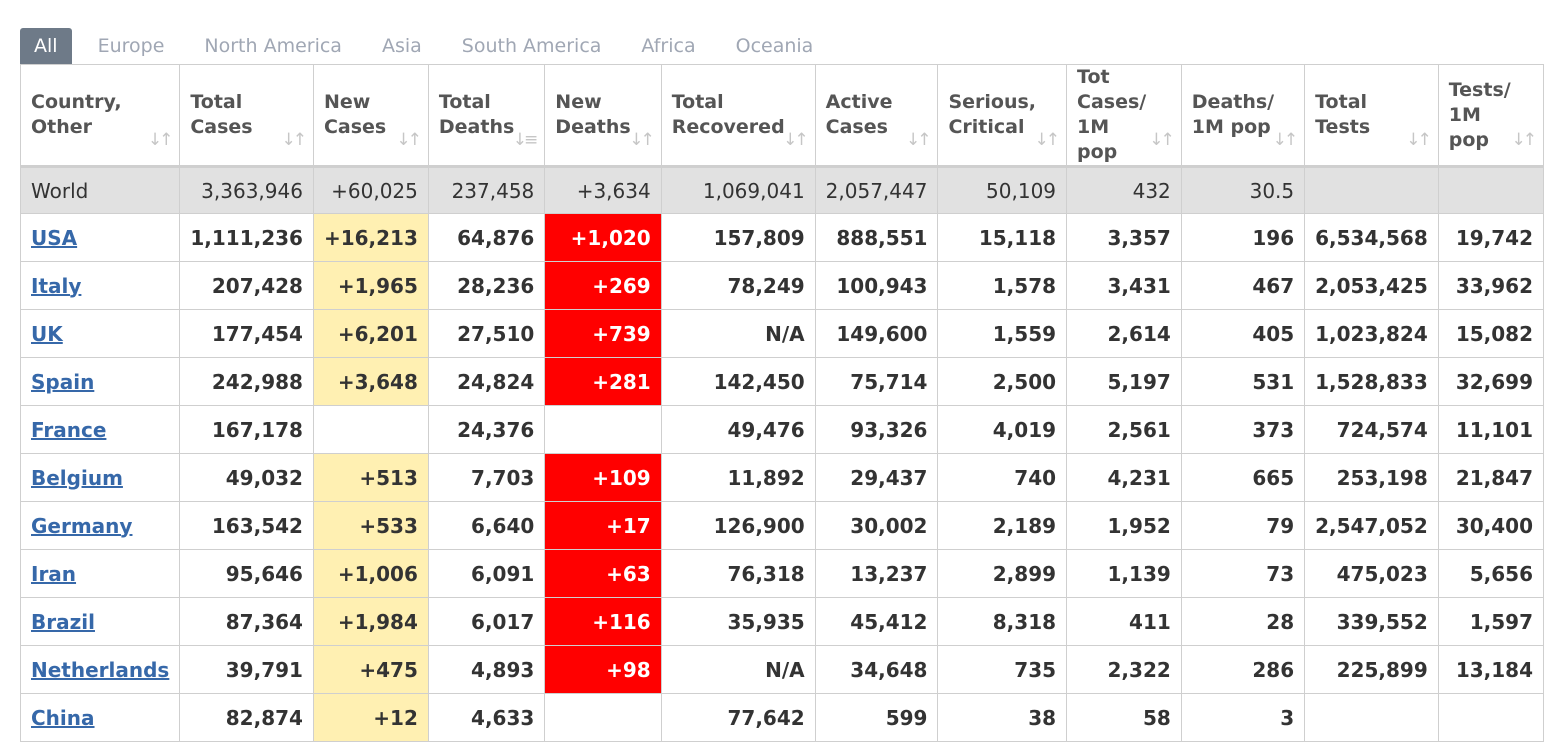 The image size is (1544, 742). Describe the element at coordinates (47, 334) in the screenshot. I see `country-link: UK` at that location.